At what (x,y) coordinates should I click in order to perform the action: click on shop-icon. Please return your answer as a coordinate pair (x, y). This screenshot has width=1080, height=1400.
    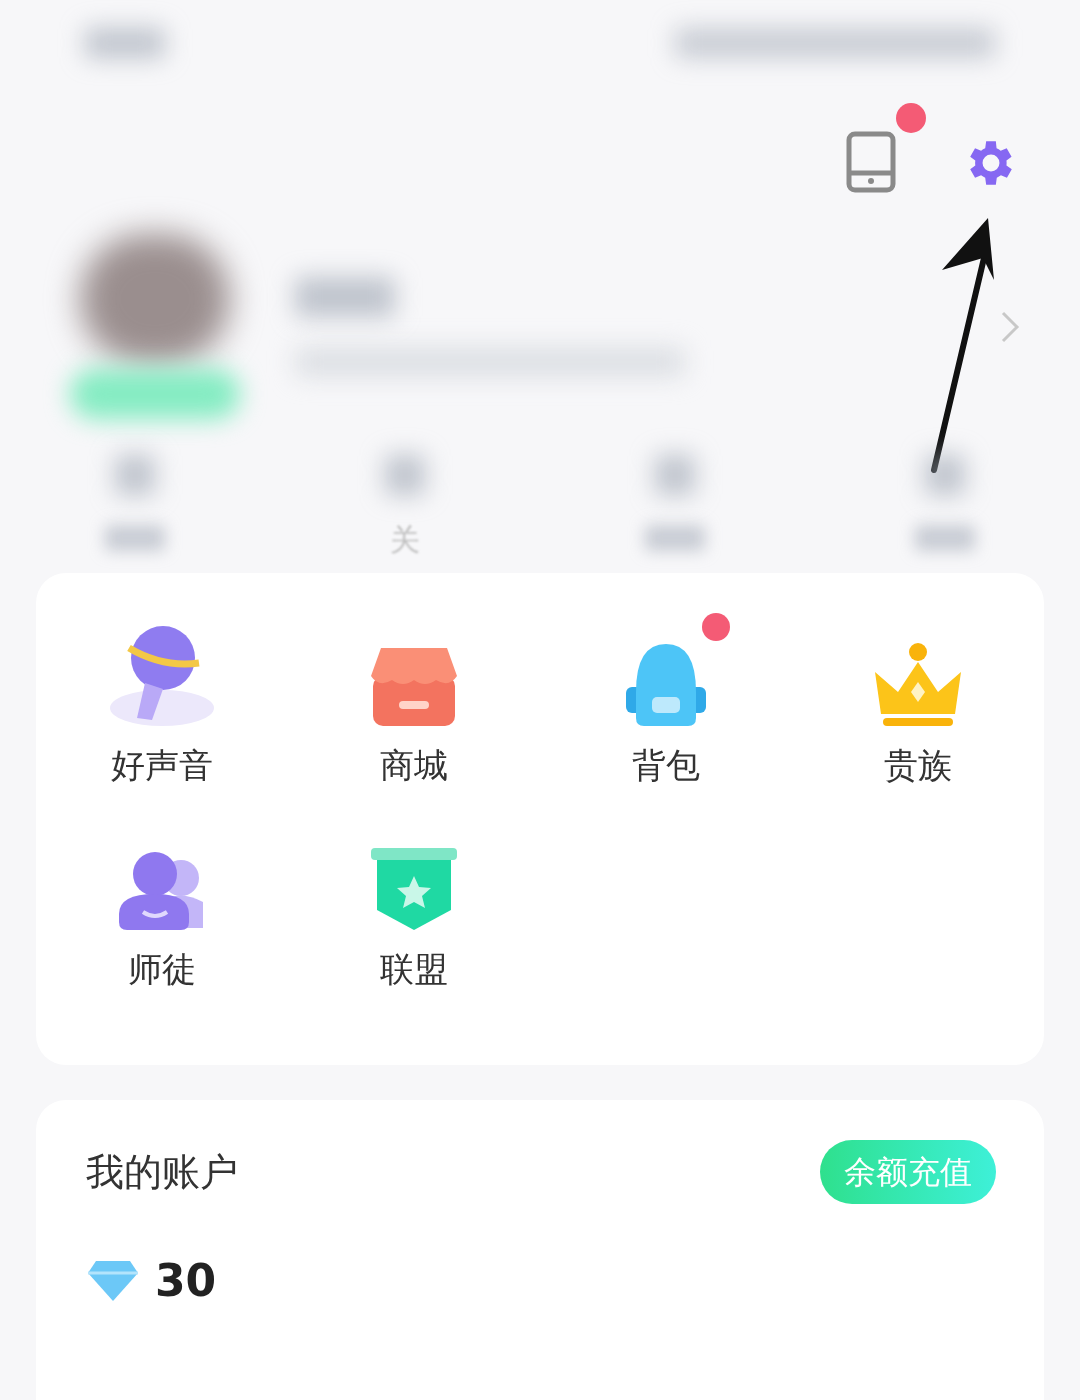
    Looking at the image, I should click on (414, 687).